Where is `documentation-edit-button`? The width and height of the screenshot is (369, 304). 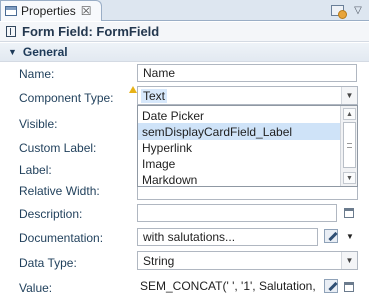 documentation-edit-button is located at coordinates (331, 236).